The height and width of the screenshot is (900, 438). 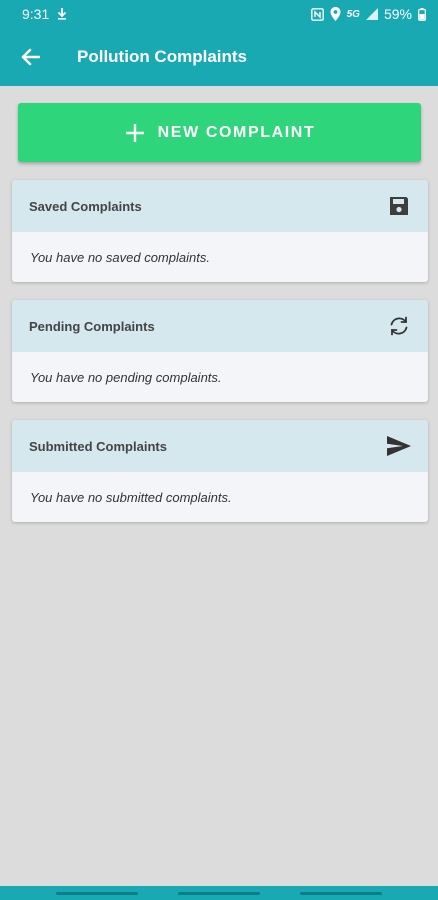 I want to click on saved-complaints-title: Saved Complaints, so click(x=85, y=206).